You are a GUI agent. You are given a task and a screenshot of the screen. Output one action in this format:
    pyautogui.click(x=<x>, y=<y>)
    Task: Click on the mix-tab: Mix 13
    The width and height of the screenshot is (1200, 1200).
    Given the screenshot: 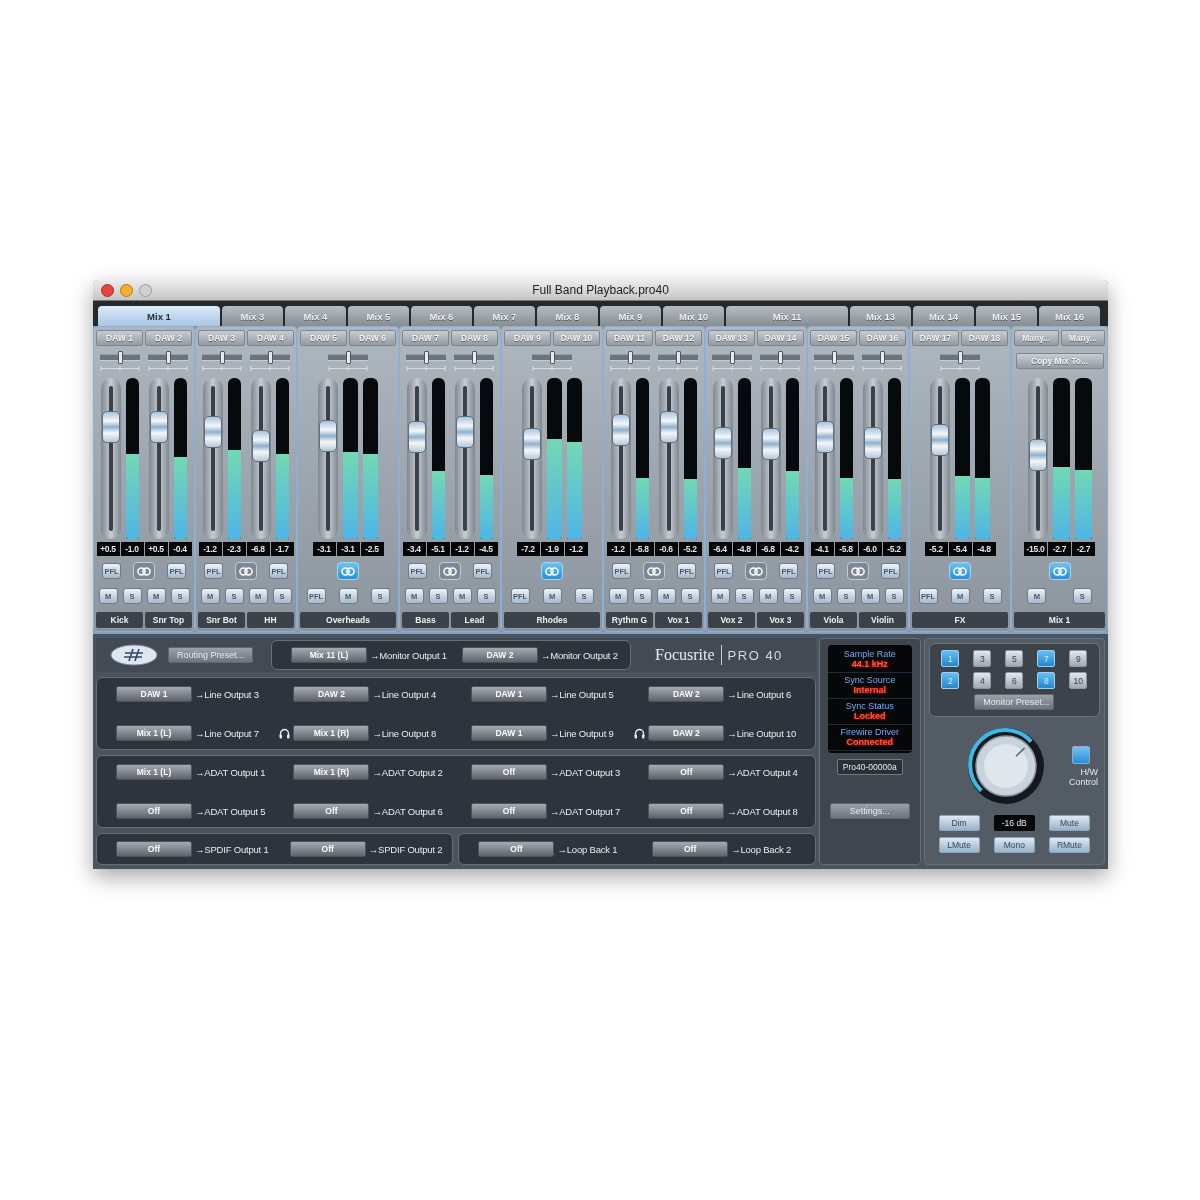 What is the action you would take?
    pyautogui.click(x=880, y=316)
    